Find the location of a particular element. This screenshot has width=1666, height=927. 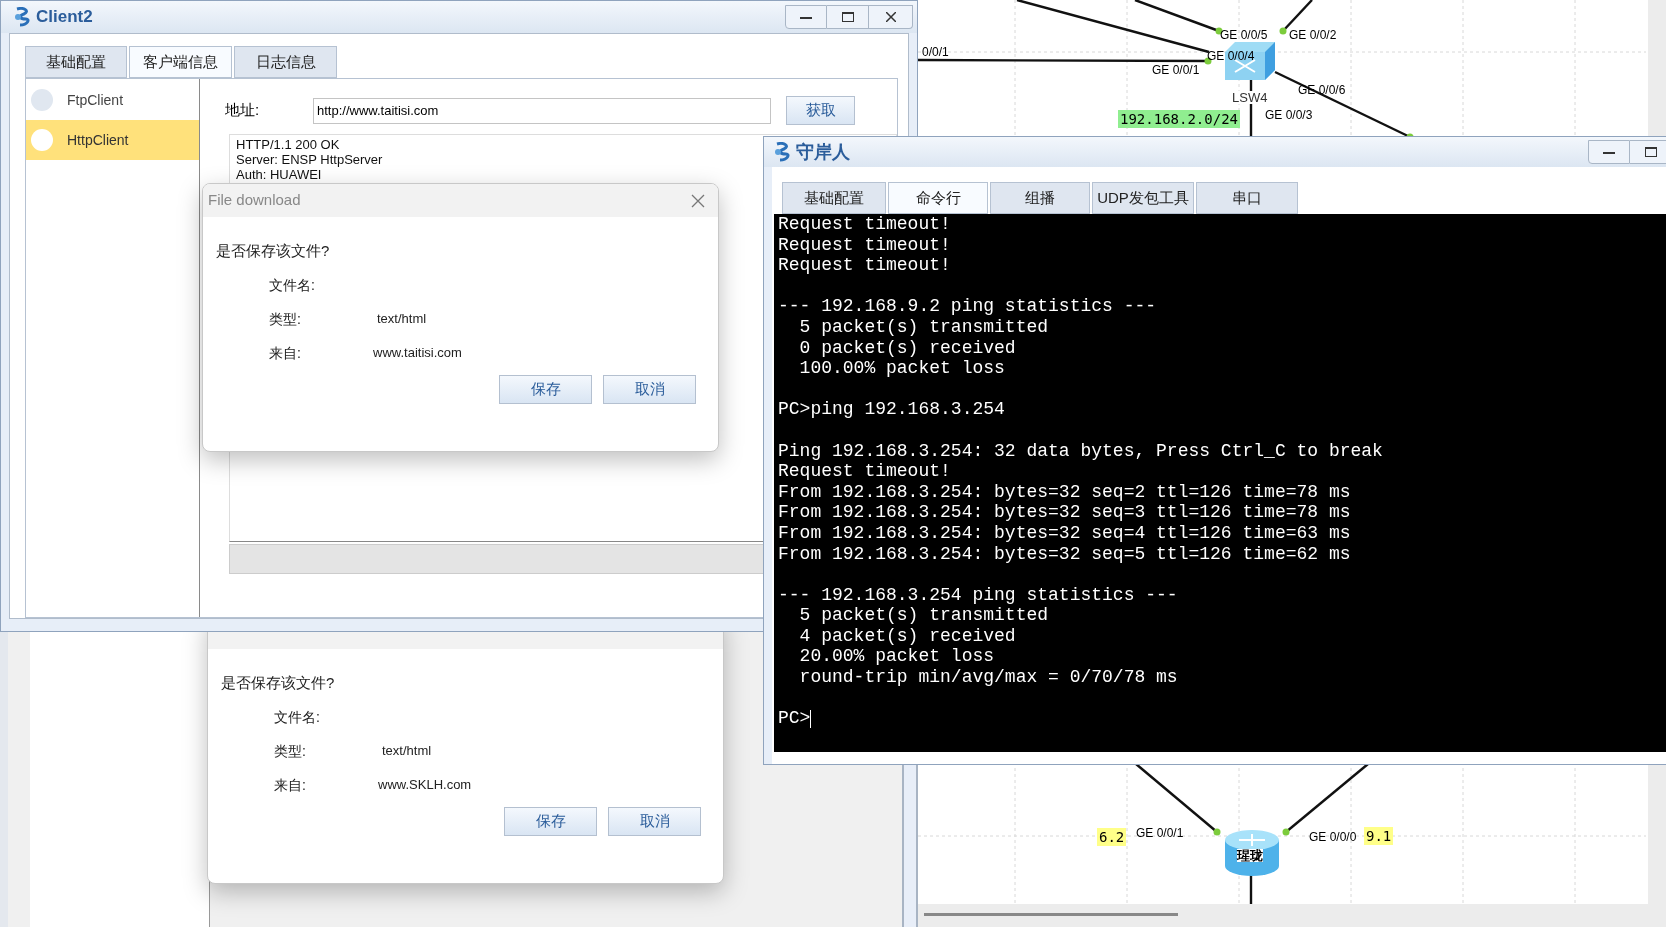

device-name: 瑆珑 is located at coordinates (1250, 855).